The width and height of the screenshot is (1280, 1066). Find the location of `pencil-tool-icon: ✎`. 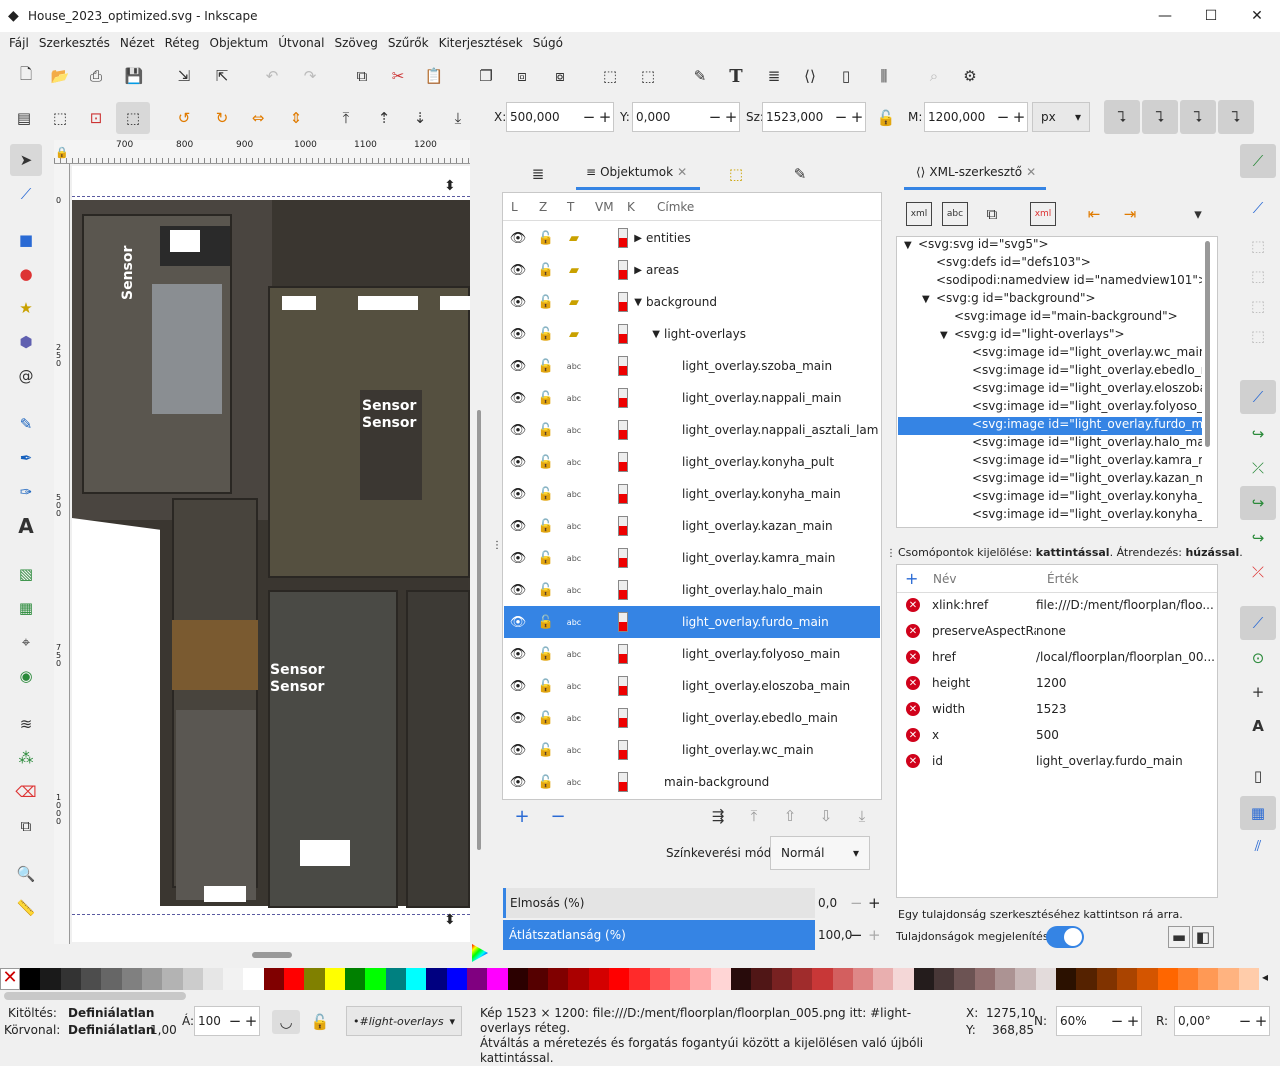

pencil-tool-icon: ✎ is located at coordinates (26, 424).